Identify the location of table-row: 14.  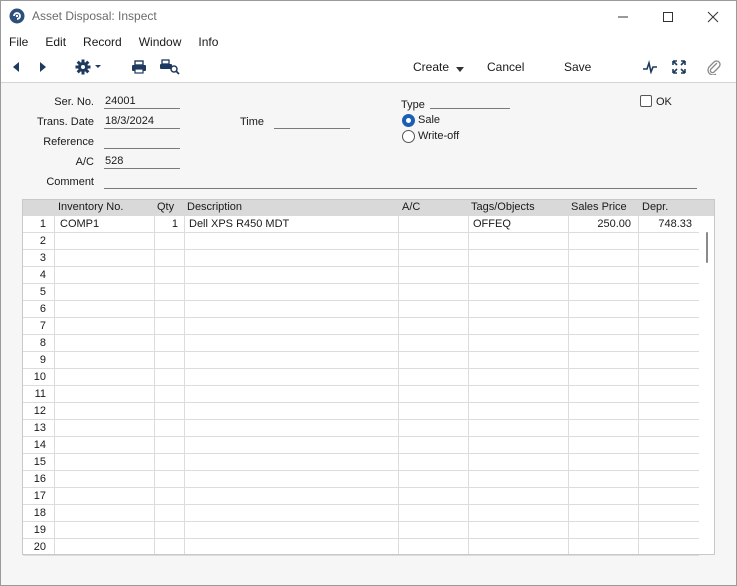
(361, 445).